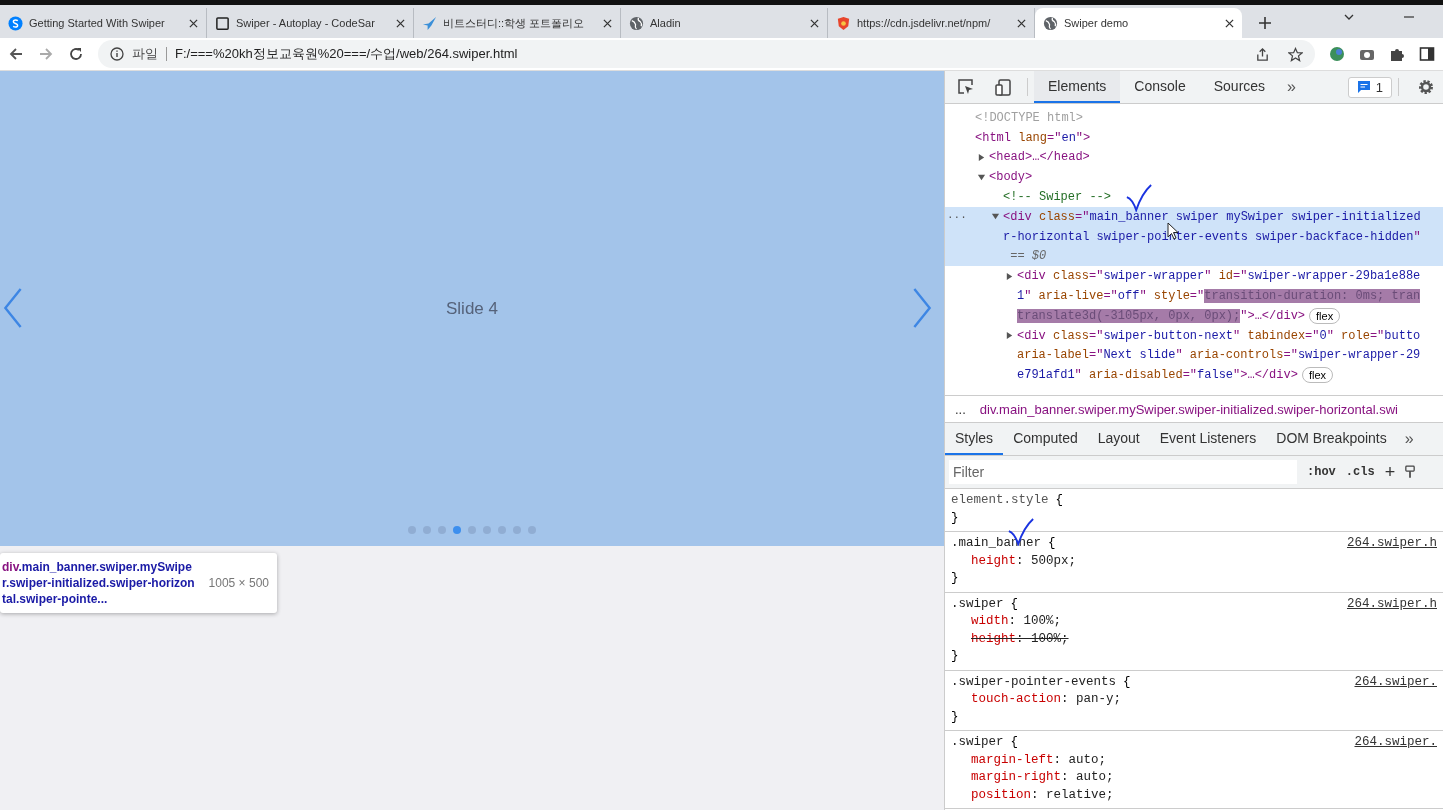 The image size is (1443, 810). Describe the element at coordinates (1057, 197) in the screenshot. I see `dom-code-line: <!-- Swiper -->` at that location.